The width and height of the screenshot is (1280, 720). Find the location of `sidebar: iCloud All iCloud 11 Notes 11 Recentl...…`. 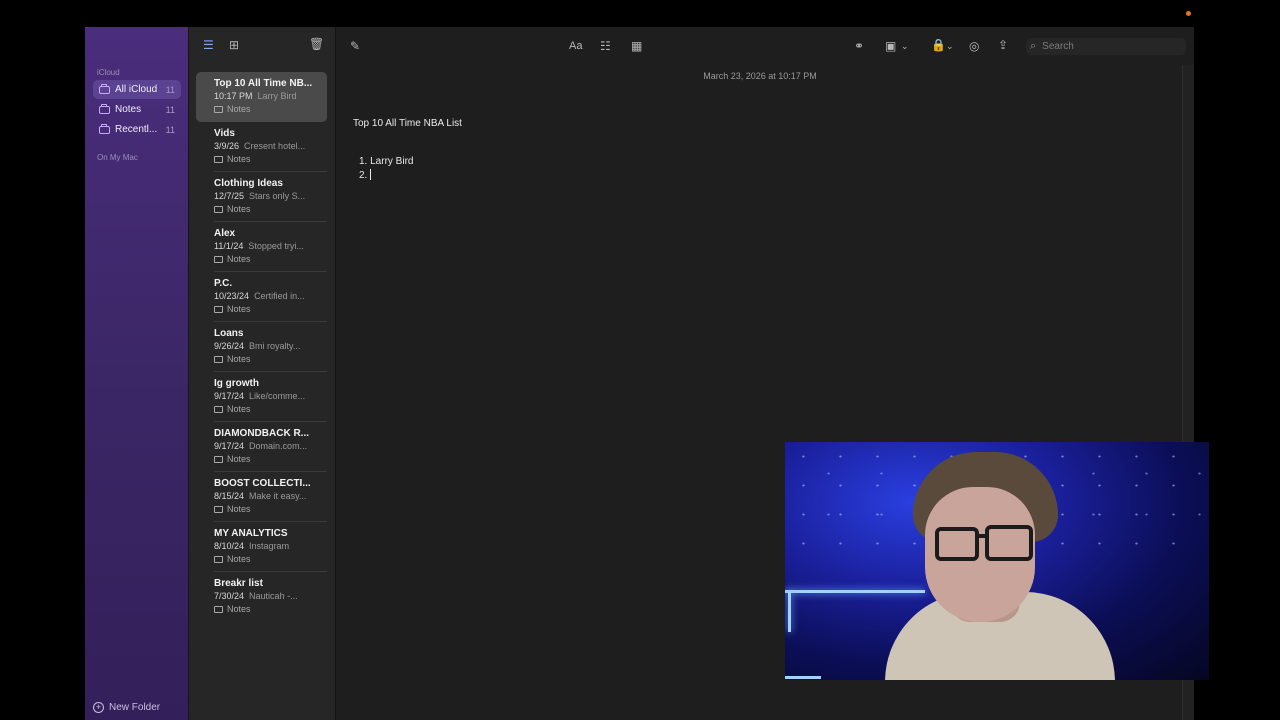

sidebar: iCloud All iCloud 11 Notes 11 Recentl...… is located at coordinates (137, 373).